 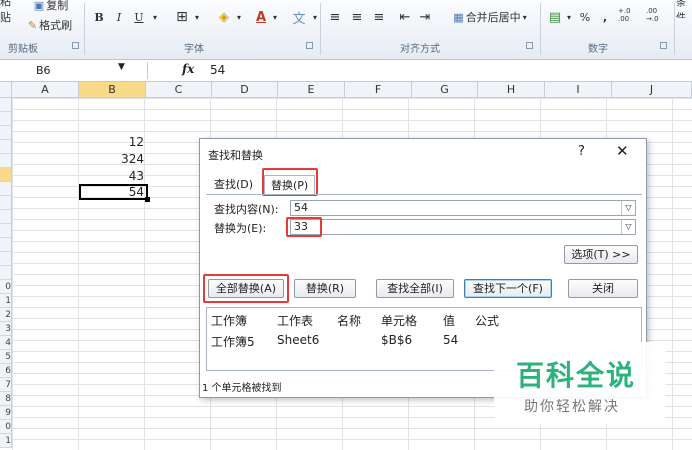 I want to click on underline-button: U, so click(x=139, y=17).